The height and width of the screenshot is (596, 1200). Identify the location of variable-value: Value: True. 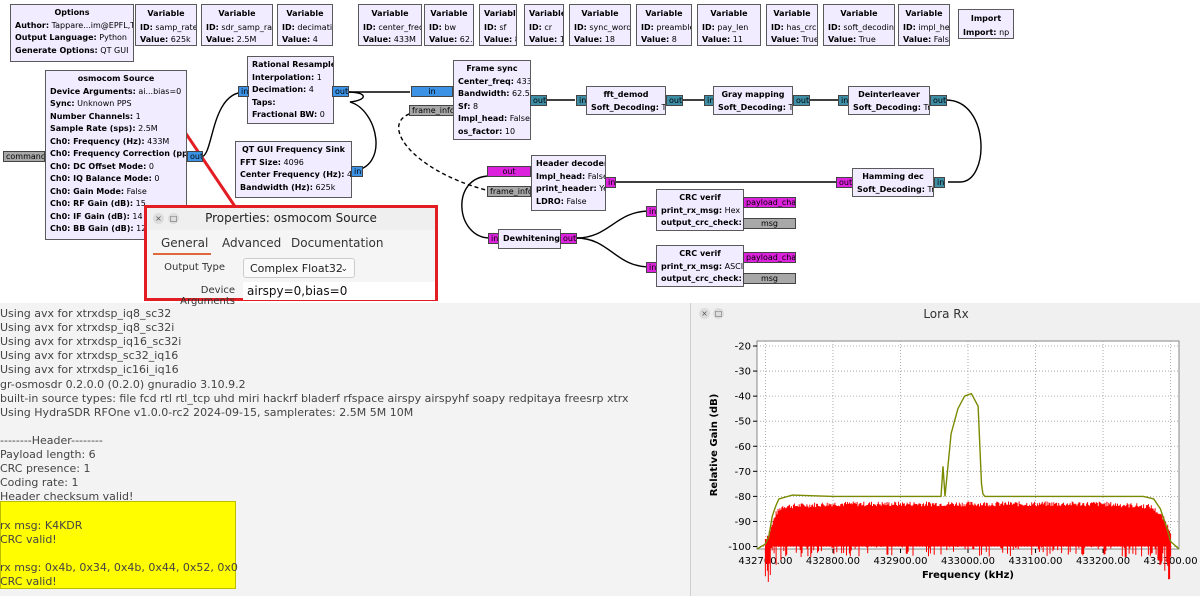
(794, 39).